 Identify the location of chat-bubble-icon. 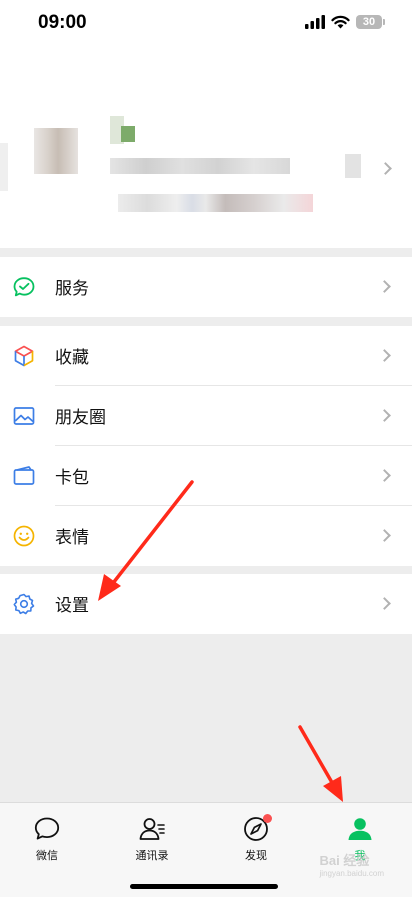
(47, 828).